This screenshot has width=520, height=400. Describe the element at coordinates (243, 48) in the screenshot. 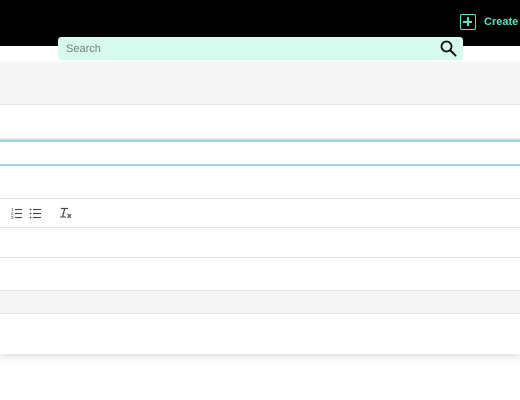

I see `search-input` at that location.